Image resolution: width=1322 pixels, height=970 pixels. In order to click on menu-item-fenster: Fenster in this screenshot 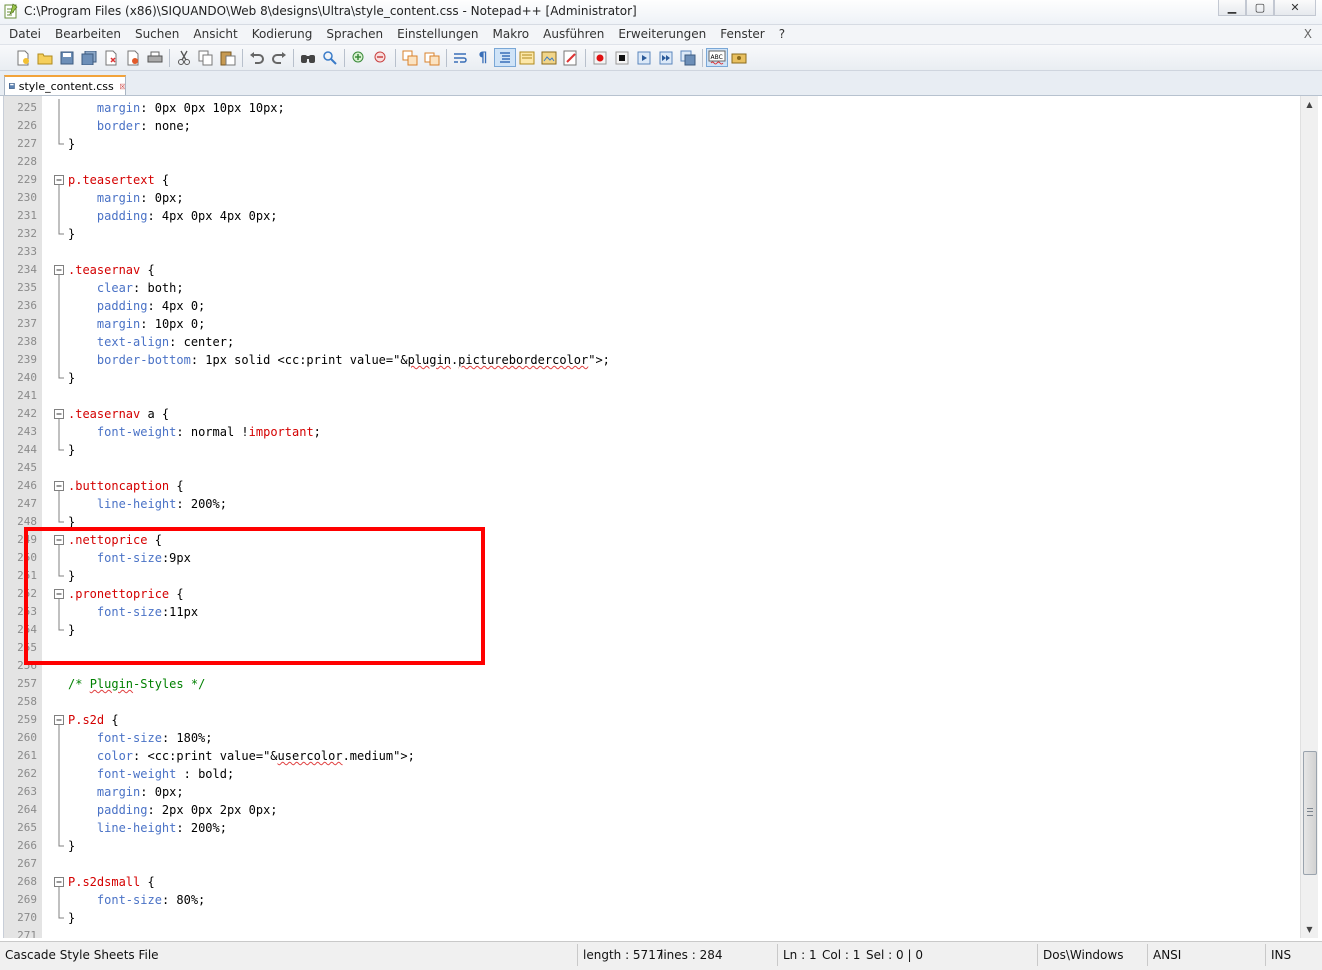, I will do `click(742, 34)`.